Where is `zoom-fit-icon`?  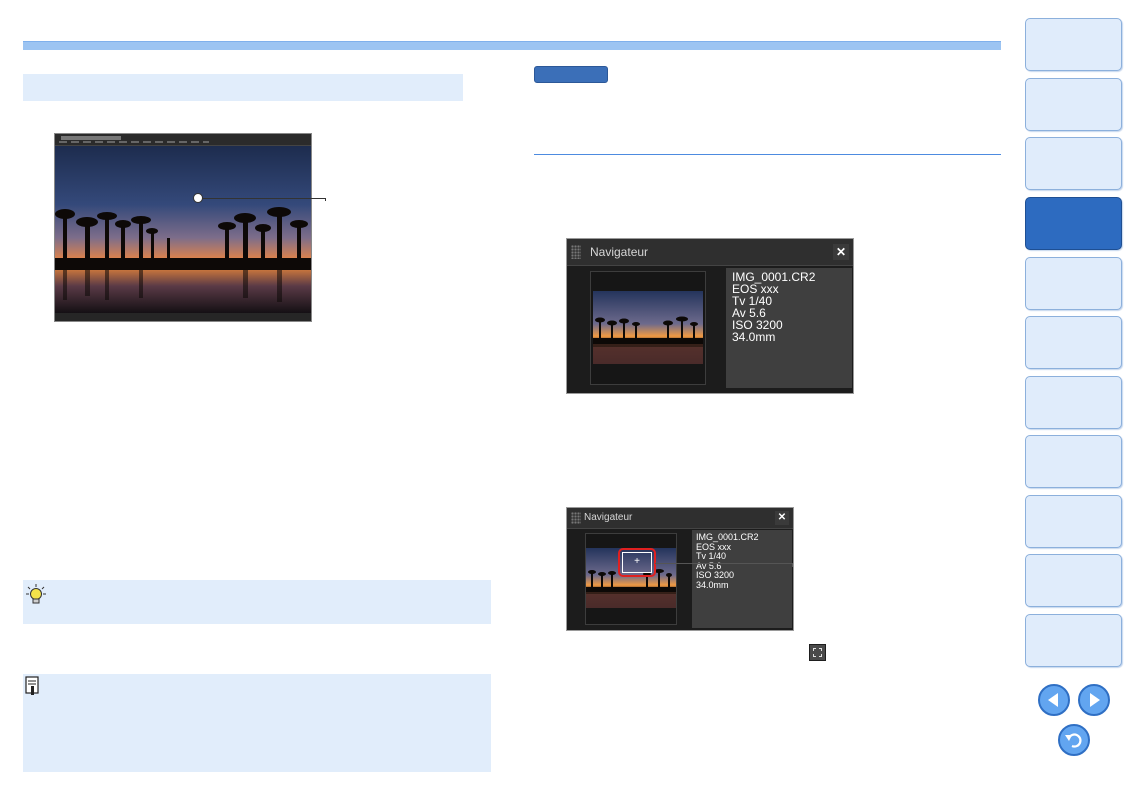
zoom-fit-icon is located at coordinates (817, 652).